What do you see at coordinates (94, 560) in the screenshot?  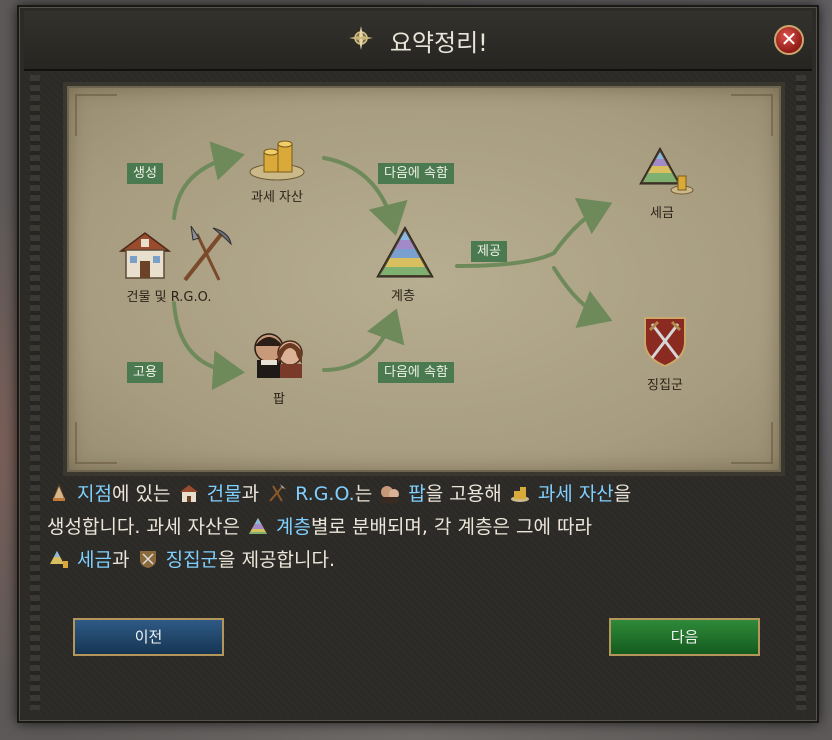 I see `link-taxes: 세금` at bounding box center [94, 560].